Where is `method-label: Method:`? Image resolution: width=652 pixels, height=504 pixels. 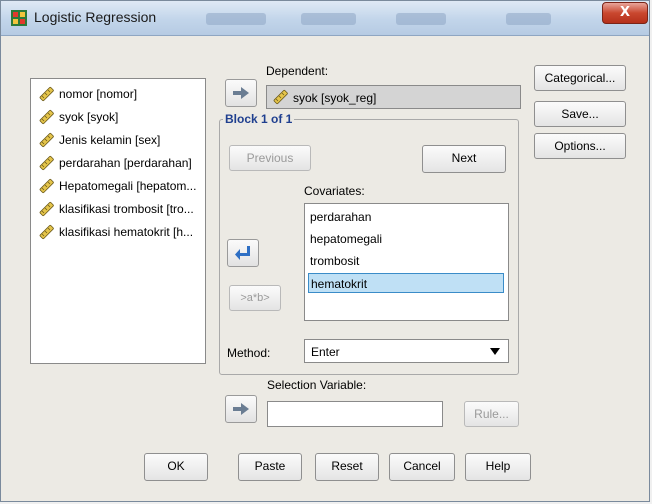 method-label: Method: is located at coordinates (249, 353).